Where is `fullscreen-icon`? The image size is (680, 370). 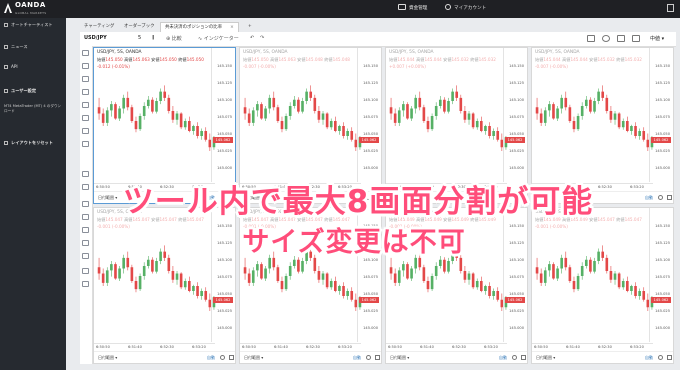
fullscreen-icon is located at coordinates (621, 38).